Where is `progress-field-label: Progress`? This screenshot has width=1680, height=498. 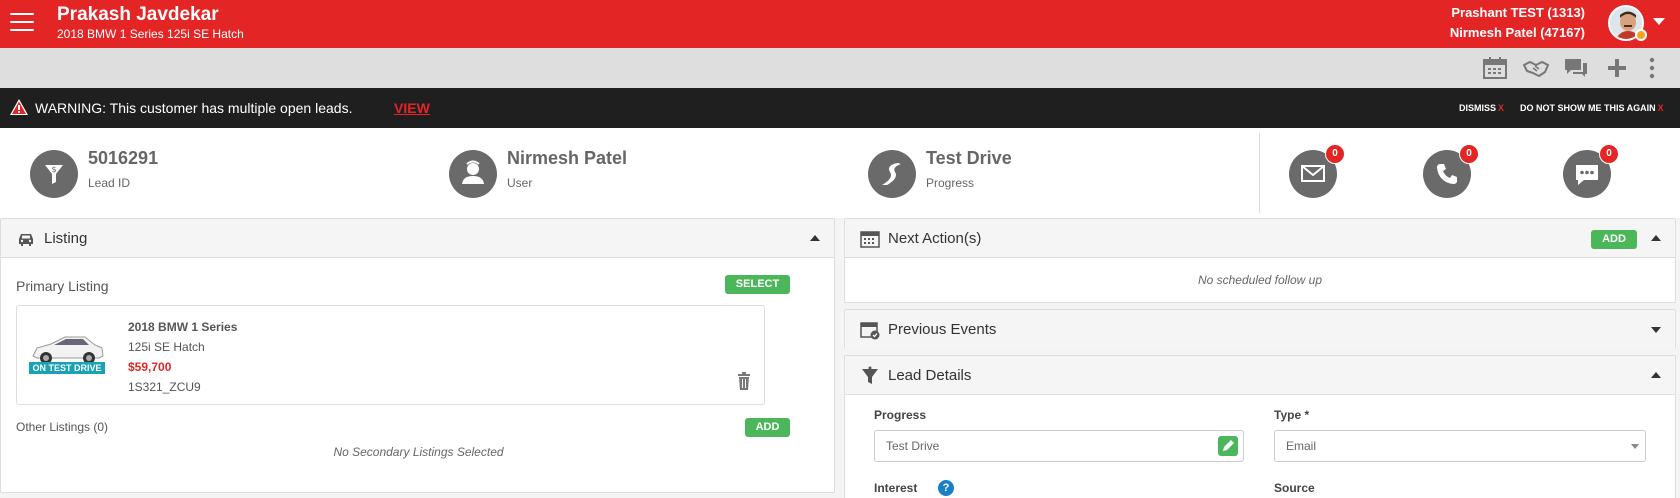 progress-field-label: Progress is located at coordinates (900, 415).